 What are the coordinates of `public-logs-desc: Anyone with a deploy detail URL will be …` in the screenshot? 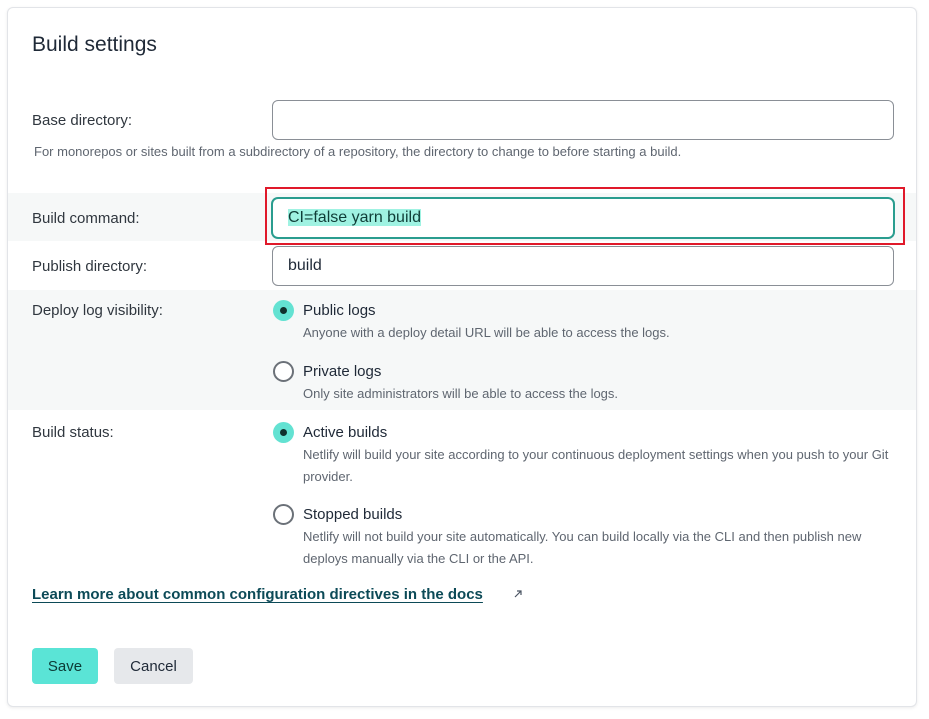 It's located at (486, 332).